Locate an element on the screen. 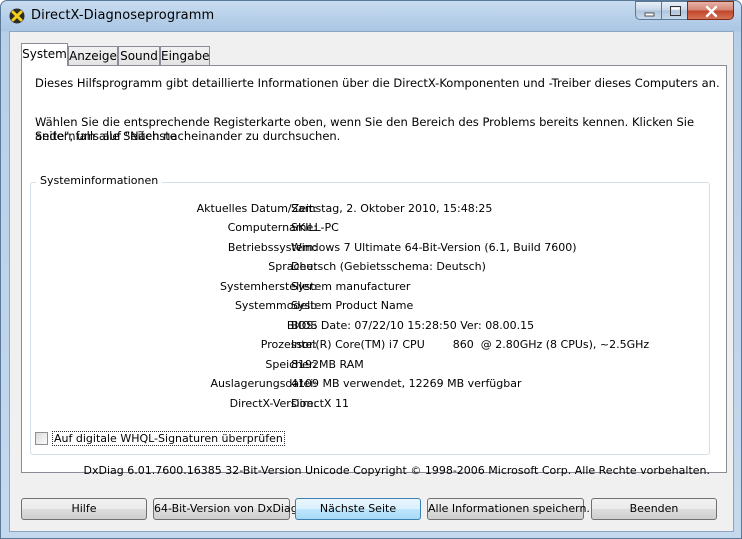 Image resolution: width=742 pixels, height=539 pixels. tab-label: Eingabe is located at coordinates (185, 56).